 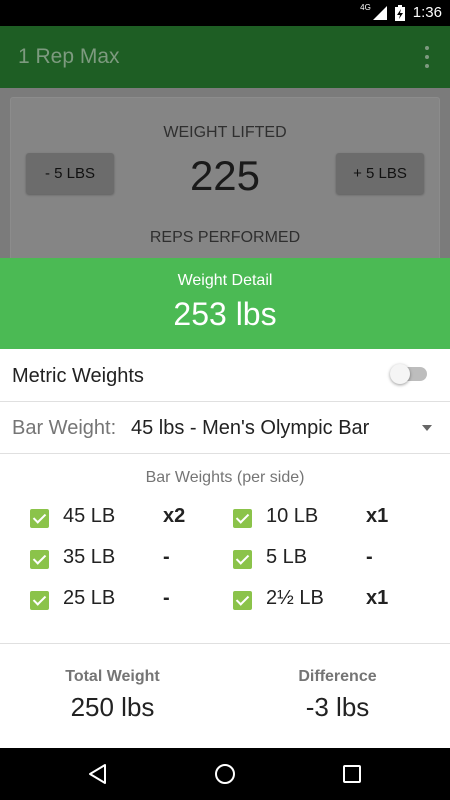 I want to click on plate-weight: 5 LB, so click(x=287, y=557).